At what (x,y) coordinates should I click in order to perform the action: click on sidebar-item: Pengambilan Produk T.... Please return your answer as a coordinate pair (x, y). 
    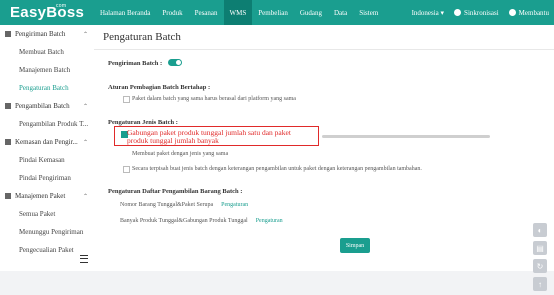
    Looking at the image, I should click on (47, 124).